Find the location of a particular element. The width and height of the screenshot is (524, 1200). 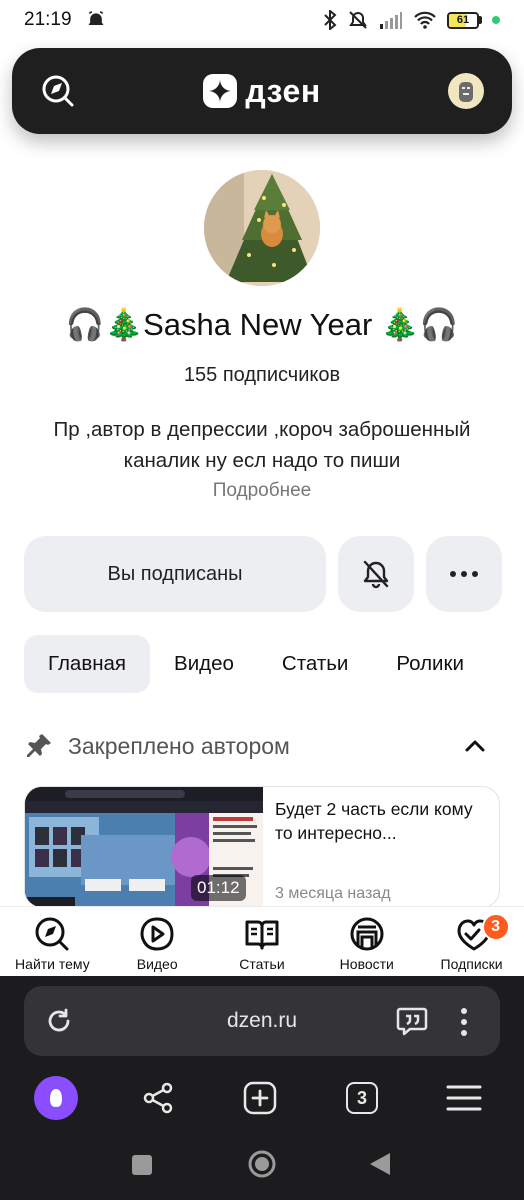

user-avatar-icon is located at coordinates (466, 91).